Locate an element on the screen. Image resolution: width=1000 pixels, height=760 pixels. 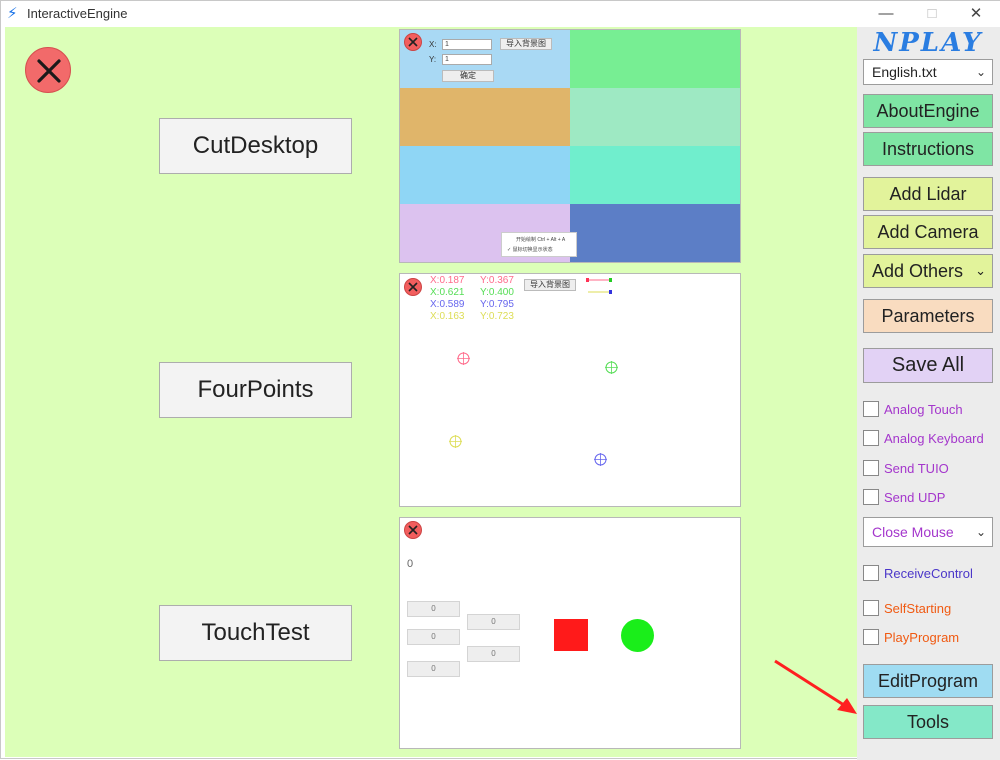
close-icon is located at coordinates (48, 70).